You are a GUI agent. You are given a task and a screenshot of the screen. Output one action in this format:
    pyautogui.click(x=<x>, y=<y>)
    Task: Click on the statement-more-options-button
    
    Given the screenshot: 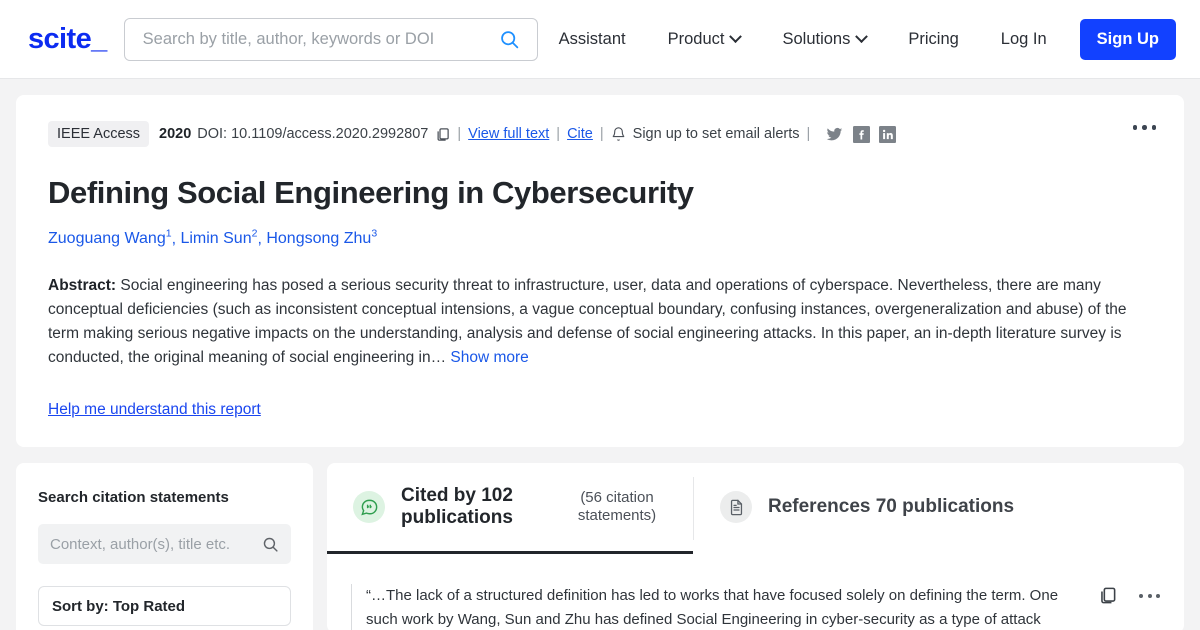 What is the action you would take?
    pyautogui.click(x=1149, y=595)
    